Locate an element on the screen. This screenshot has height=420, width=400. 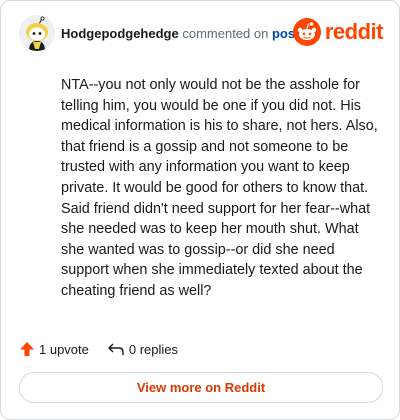
reddit-logo-icon is located at coordinates (306, 32).